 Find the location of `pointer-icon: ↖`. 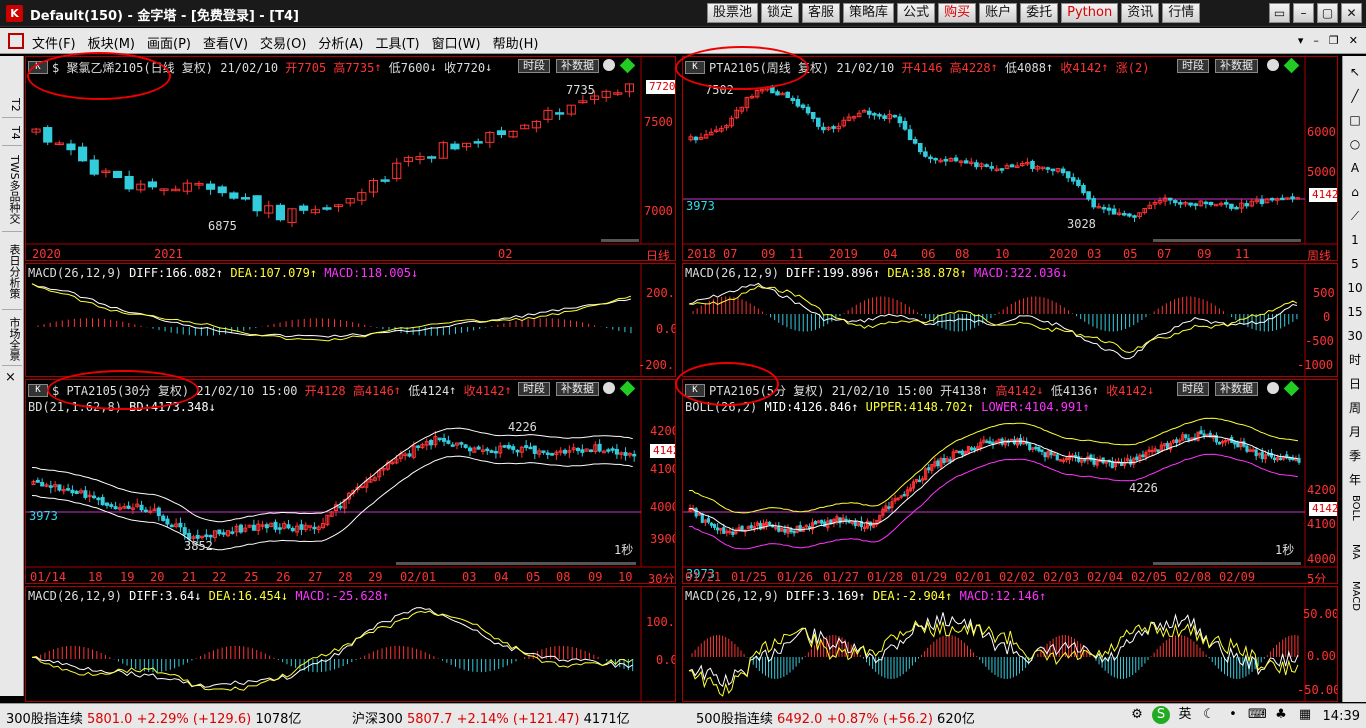

pointer-icon: ↖ is located at coordinates (1355, 72).